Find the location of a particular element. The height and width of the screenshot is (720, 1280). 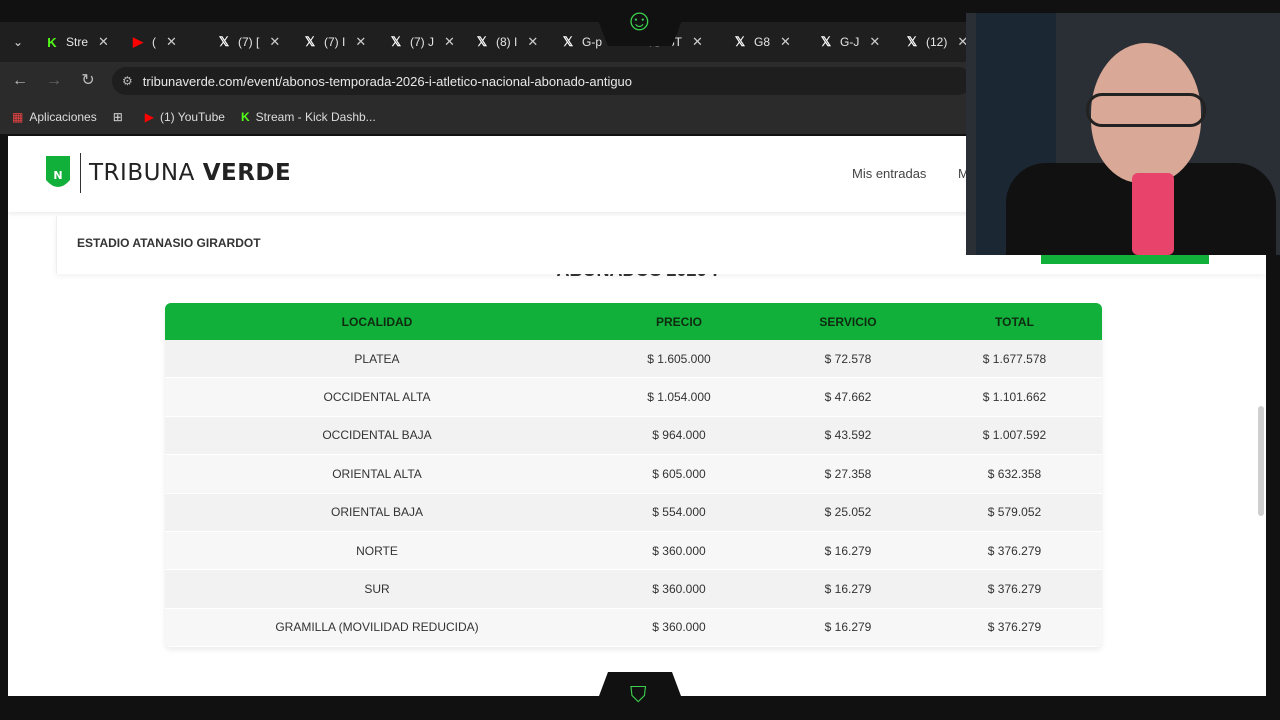

table-cell: GRAMILLA (MOVILIDAD REDUCIDA) is located at coordinates (377, 627).